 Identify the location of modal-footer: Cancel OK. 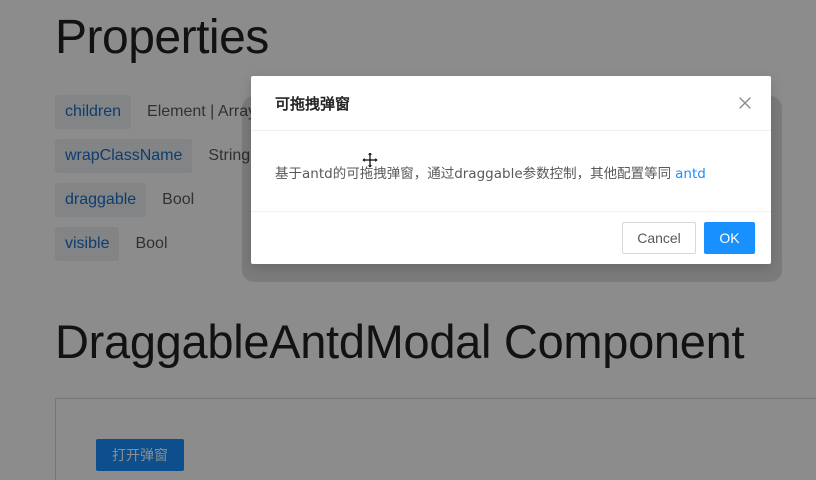
(511, 238).